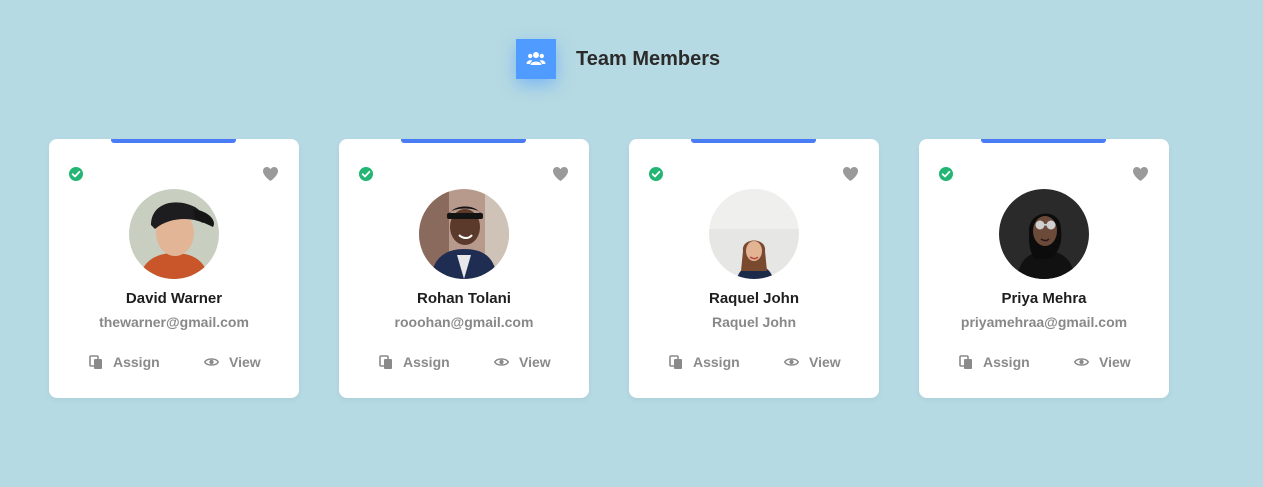 This screenshot has height=487, width=1263. I want to click on member-name: Priya Mehra, so click(1044, 298).